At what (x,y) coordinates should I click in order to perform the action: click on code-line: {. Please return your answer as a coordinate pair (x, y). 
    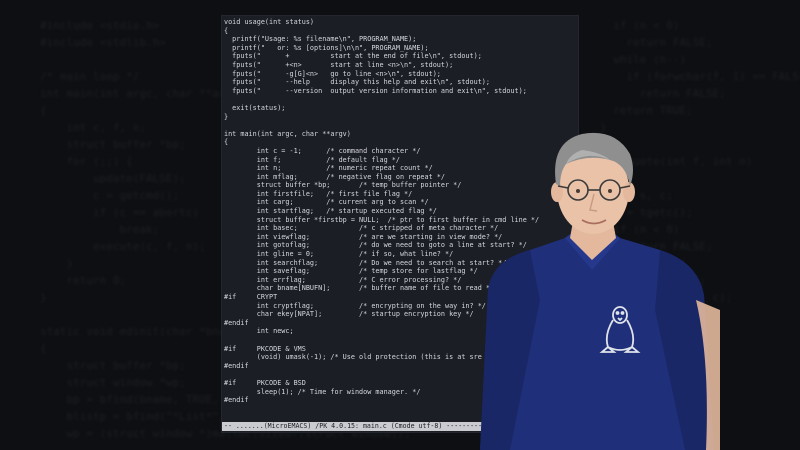
    Looking at the image, I should click on (226, 30).